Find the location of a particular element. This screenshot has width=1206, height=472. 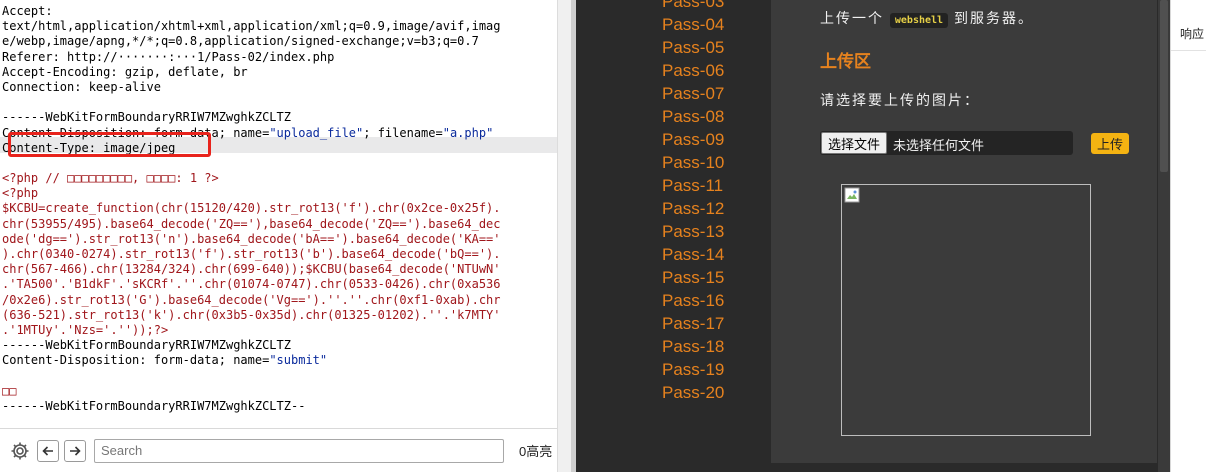

code-token: .'1MTUy'.'Nzs='.''));?> is located at coordinates (85, 329).